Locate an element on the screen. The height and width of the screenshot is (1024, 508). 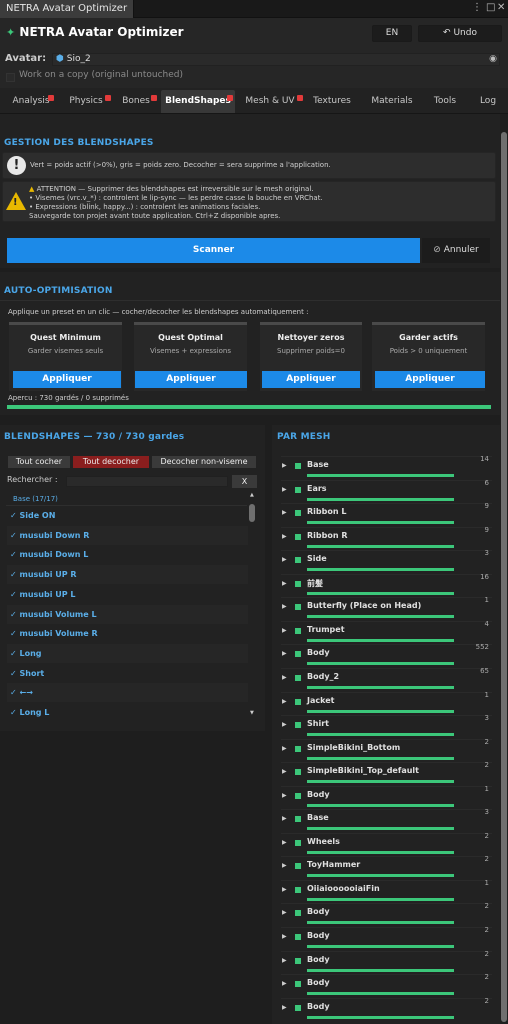
apply-garder-actifs-button: Appliquer is located at coordinates (430, 379).